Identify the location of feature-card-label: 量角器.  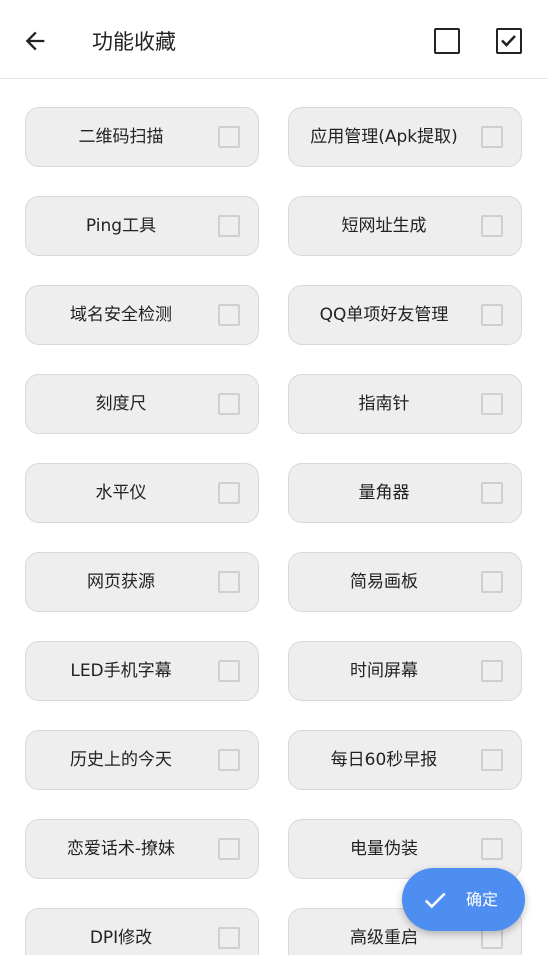
(384, 493).